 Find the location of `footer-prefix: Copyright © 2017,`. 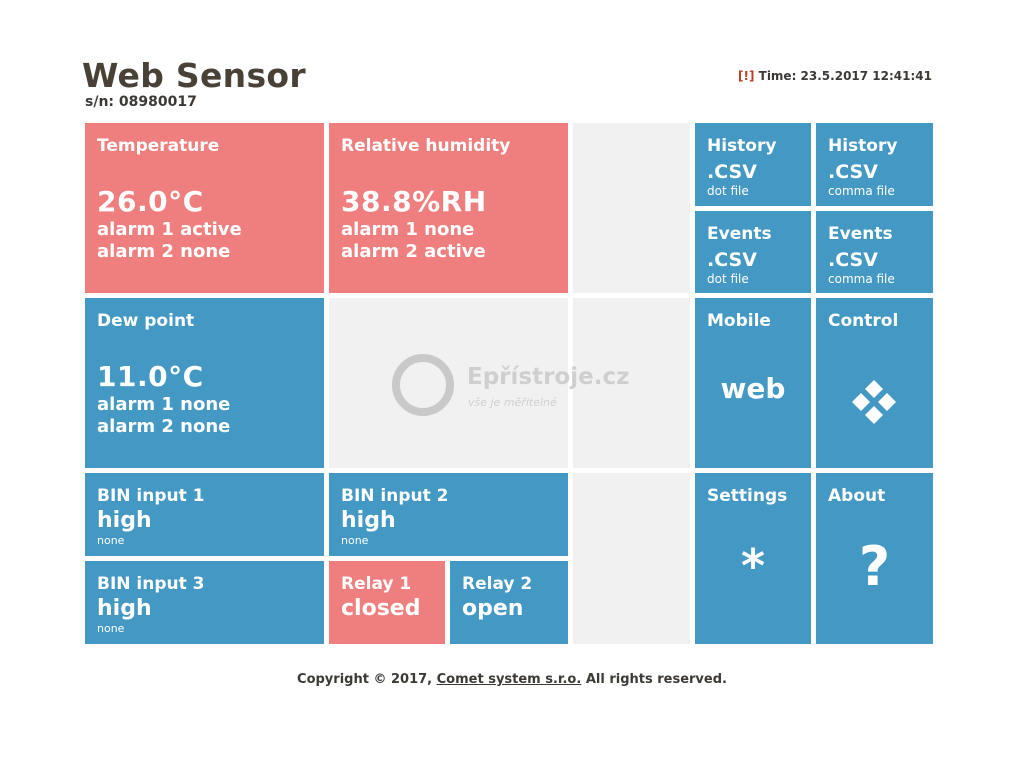

footer-prefix: Copyright © 2017, is located at coordinates (367, 679).